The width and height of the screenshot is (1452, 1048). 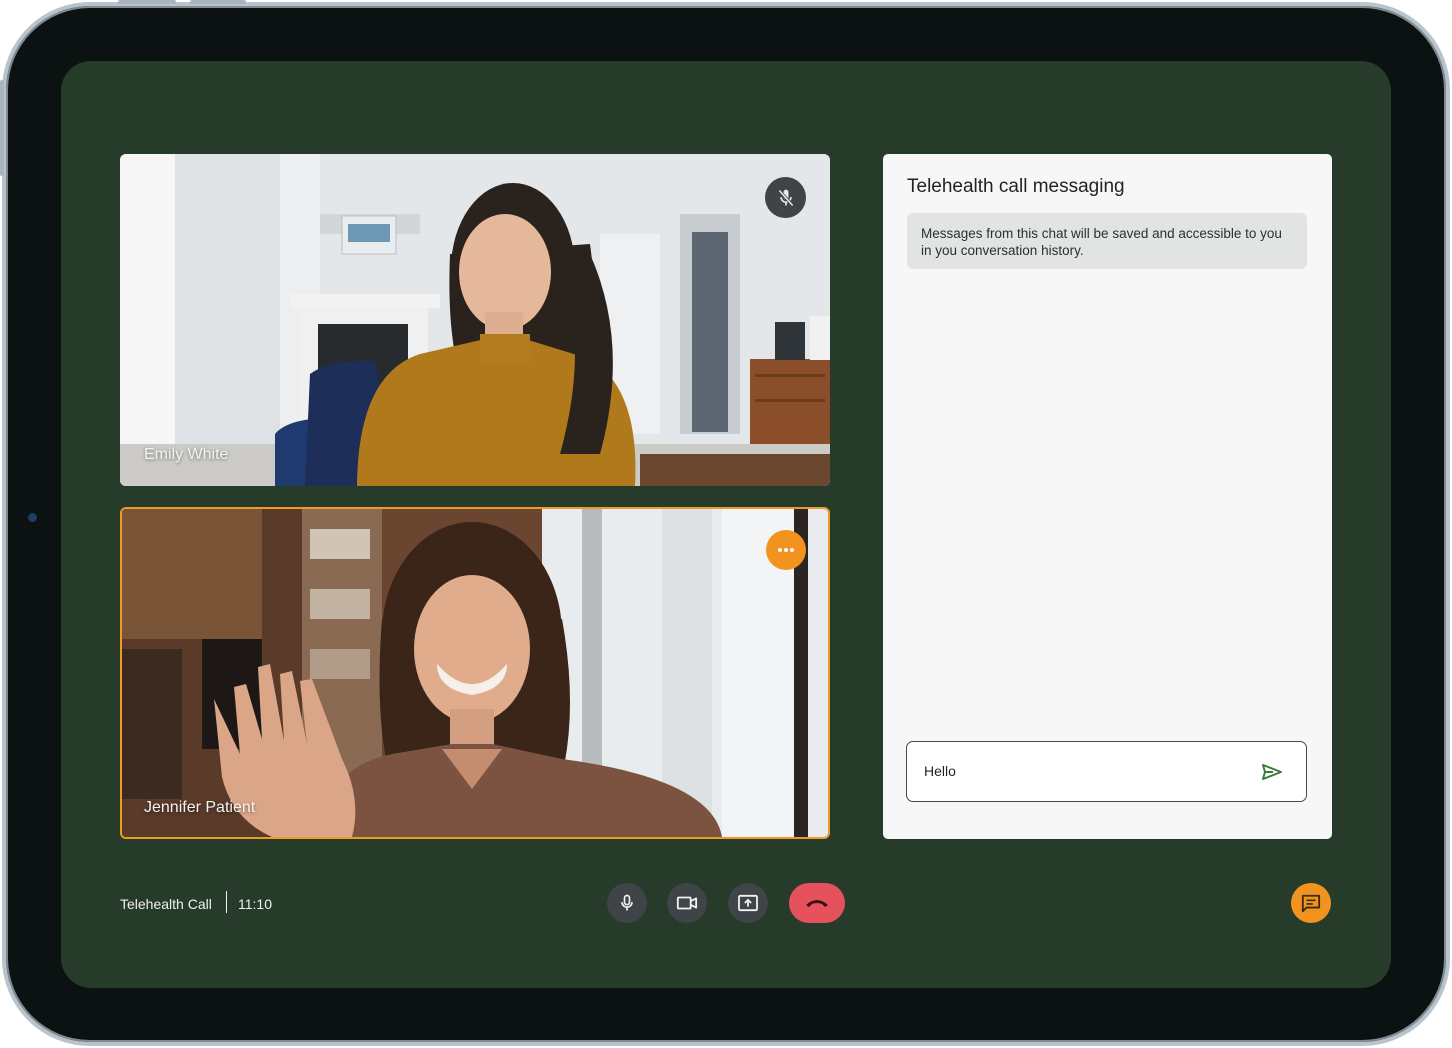 I want to click on mic-icon, so click(x=627, y=902).